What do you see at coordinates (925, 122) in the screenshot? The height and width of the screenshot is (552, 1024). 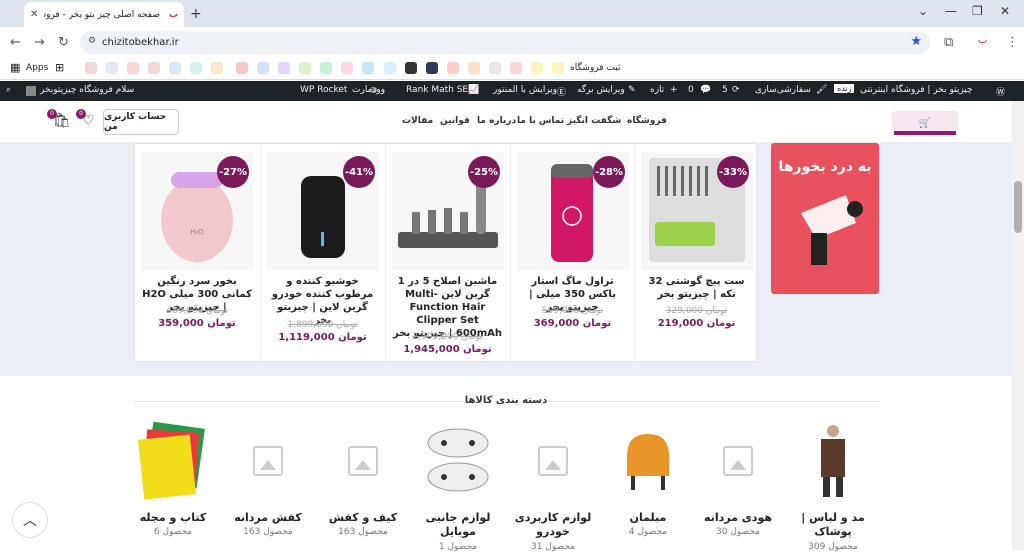 I see `site-logo: 🛒` at bounding box center [925, 122].